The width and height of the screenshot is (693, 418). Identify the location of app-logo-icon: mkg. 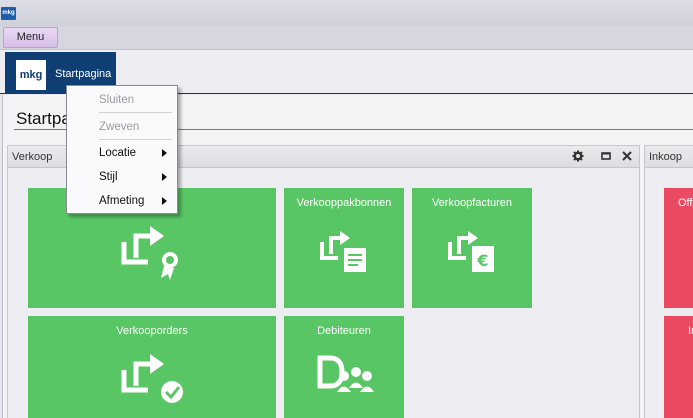
(8, 13).